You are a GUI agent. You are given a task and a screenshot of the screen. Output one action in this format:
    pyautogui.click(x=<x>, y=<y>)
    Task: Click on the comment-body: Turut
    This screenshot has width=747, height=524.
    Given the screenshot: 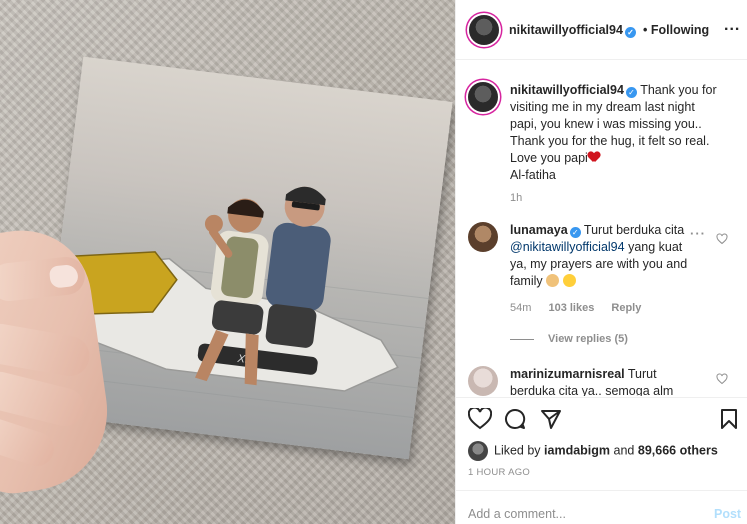 What is the action you would take?
    pyautogui.click(x=642, y=374)
    